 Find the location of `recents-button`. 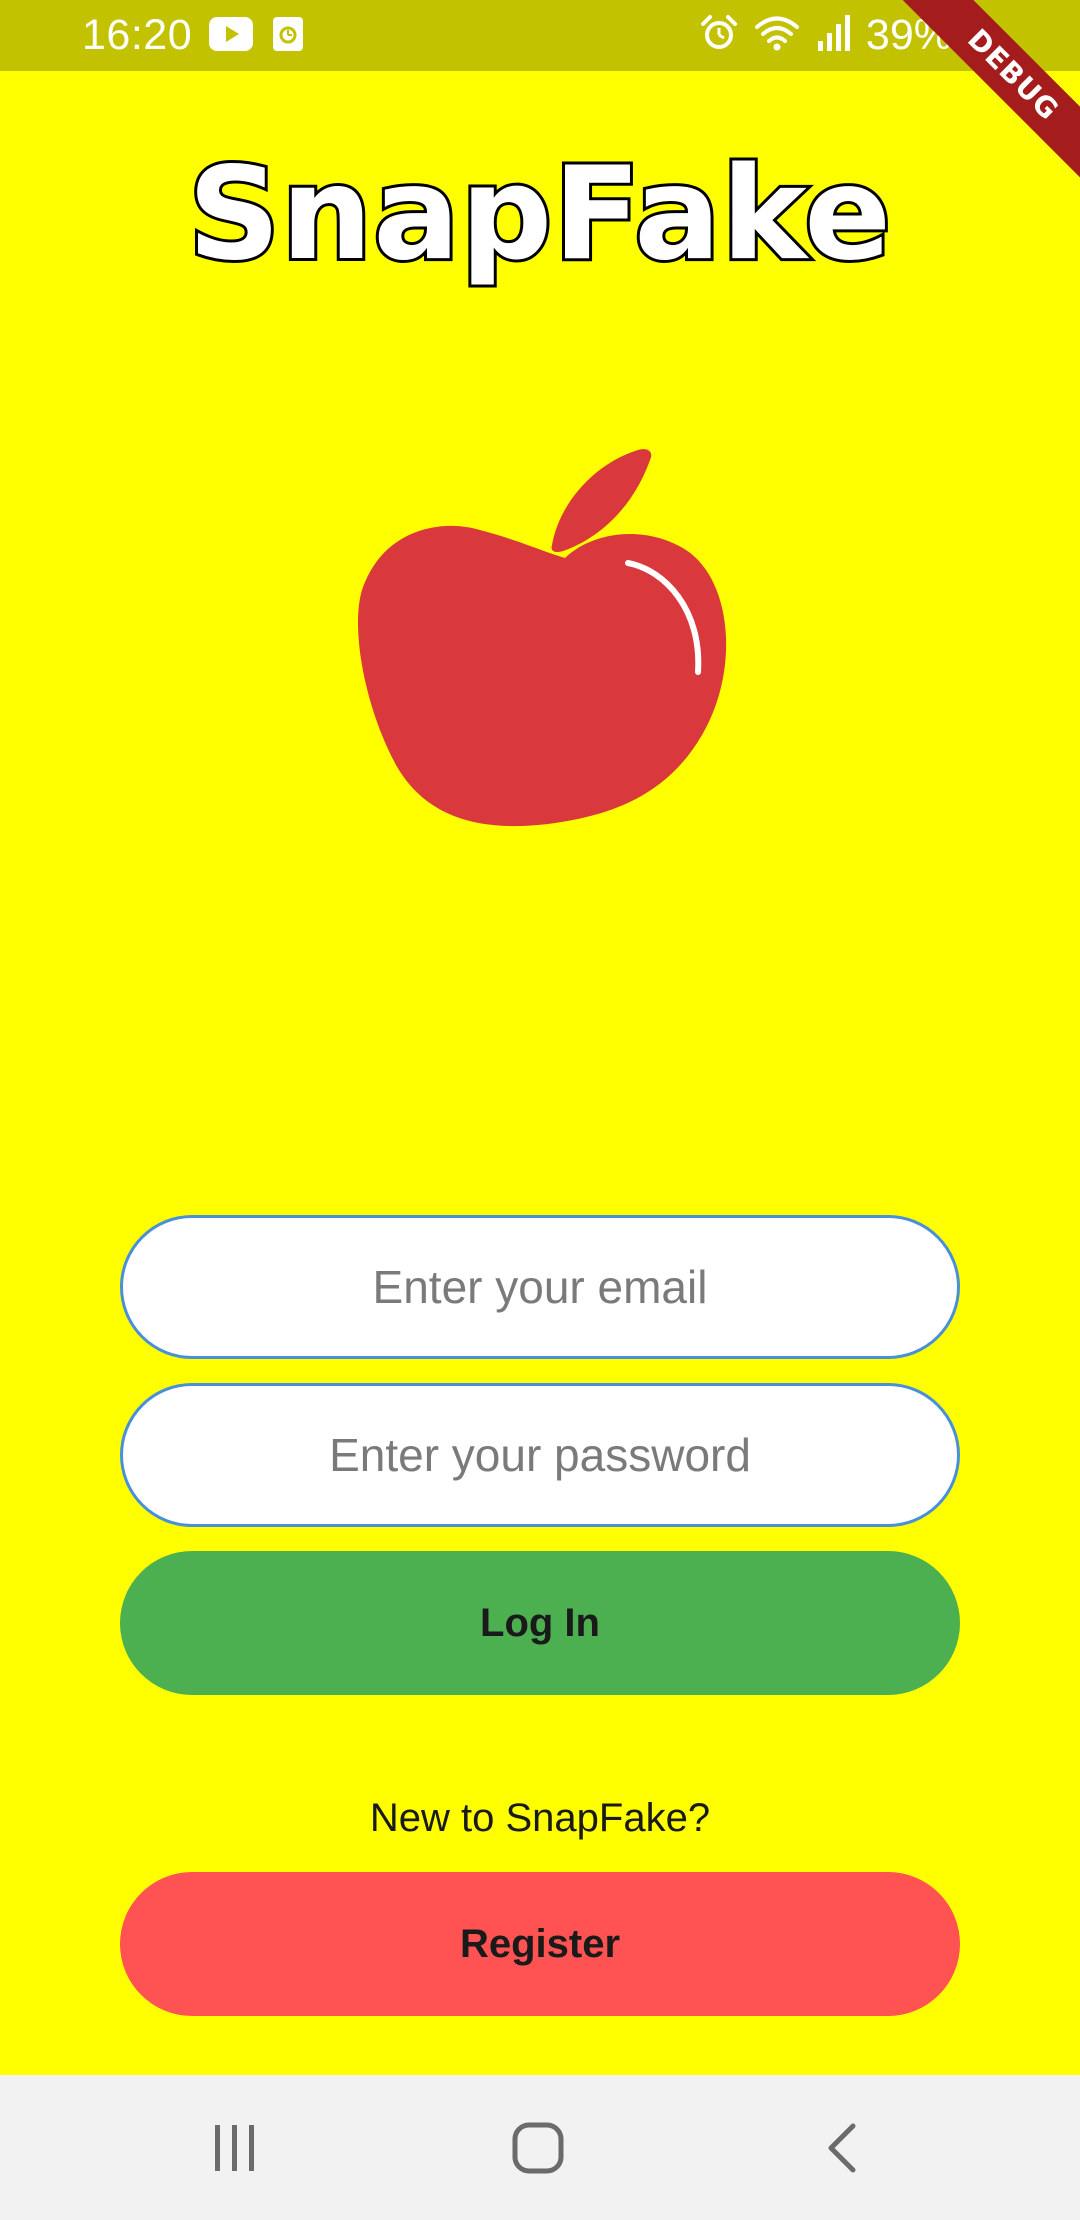

recents-button is located at coordinates (235, 2150).